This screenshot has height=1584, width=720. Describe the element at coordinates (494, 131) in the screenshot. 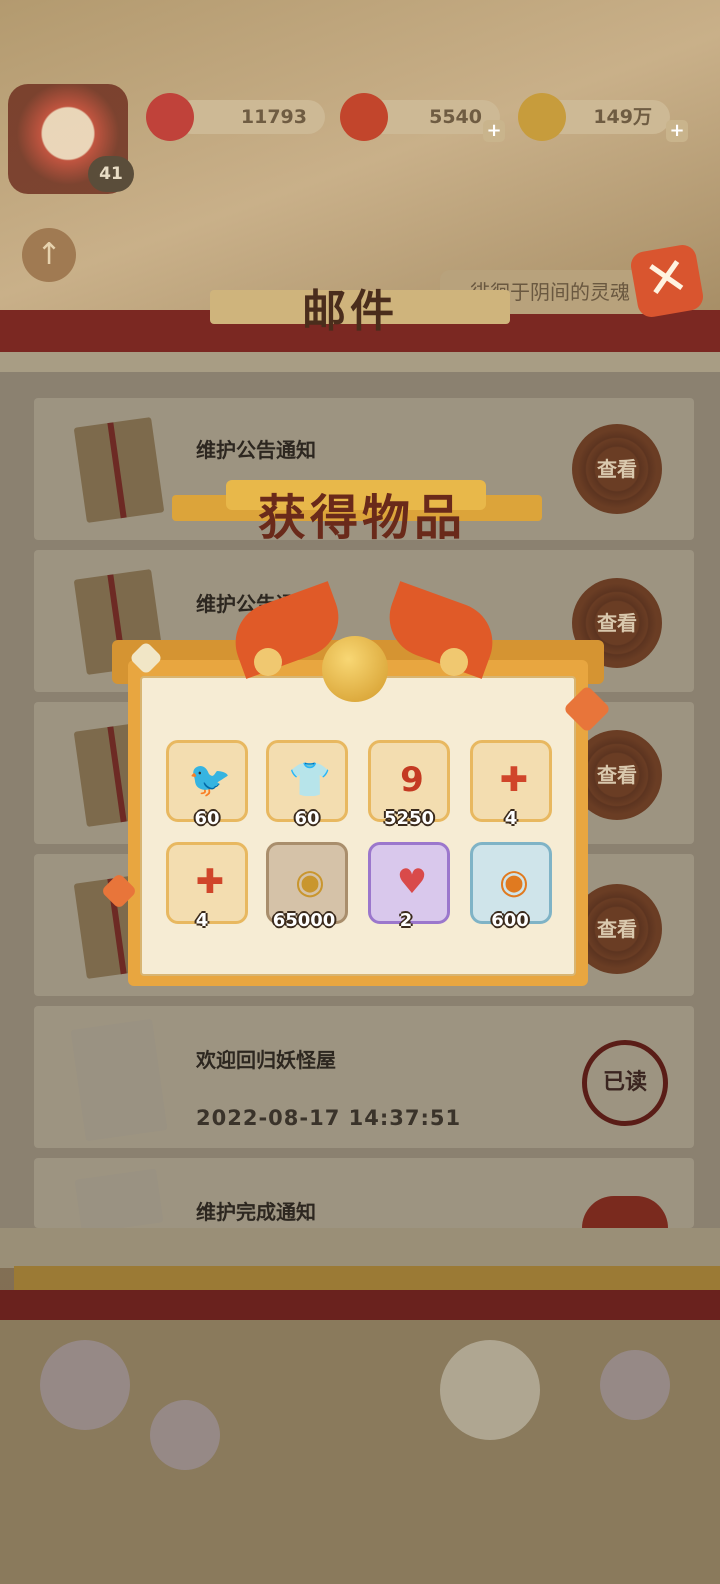

I see `add-magatama-button: +` at that location.